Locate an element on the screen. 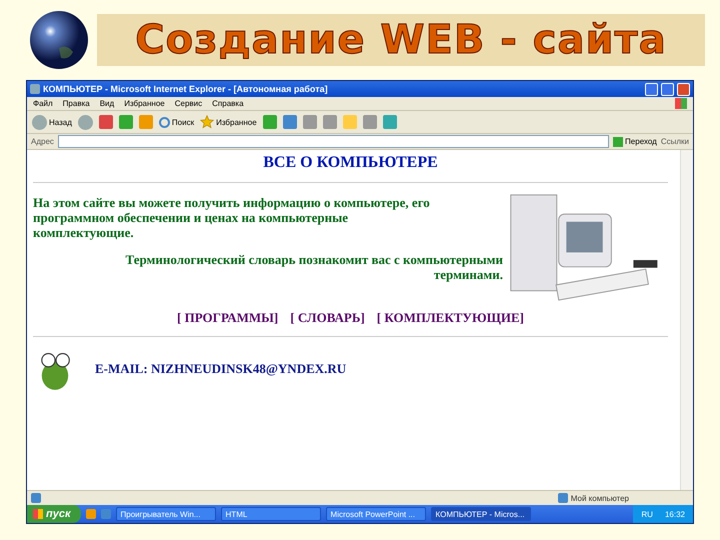  dictionary-paragraph: Терминологический словарь познакомит вас с компьютерными терминами. is located at coordinates (313, 267).